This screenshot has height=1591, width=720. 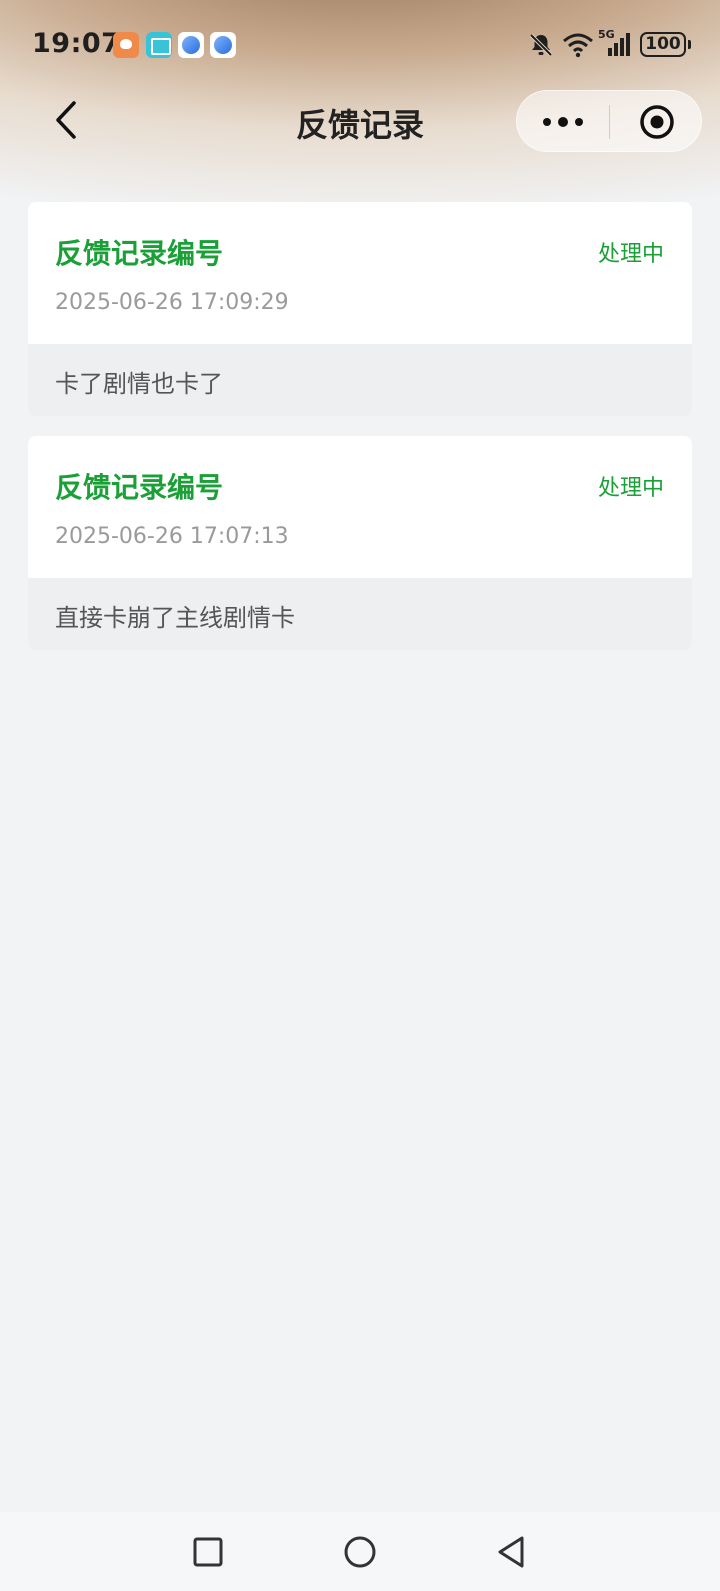 I want to click on feedback-record-card: 反馈记录编号 处理中 2025-06-26 17:09:29 卡了剧情也卡了, so click(x=360, y=309).